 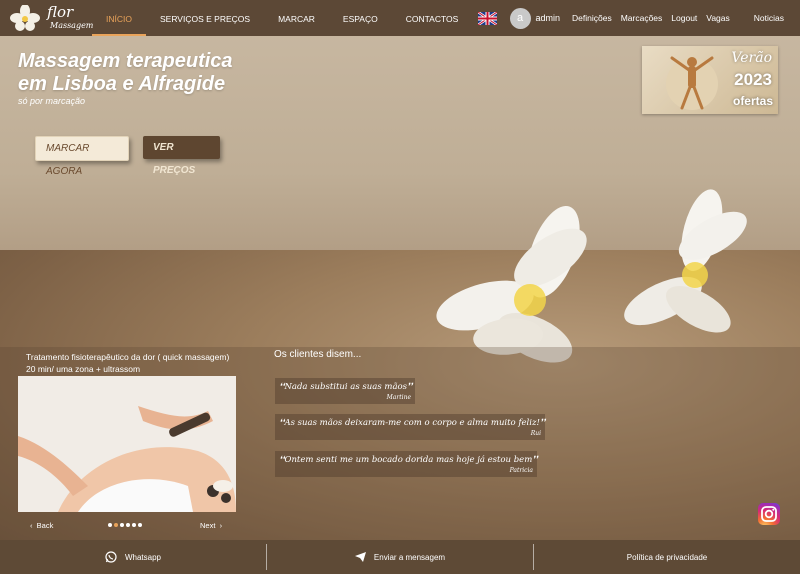 What do you see at coordinates (409, 557) in the screenshot?
I see `send-message-label: Enviar a mensagem` at bounding box center [409, 557].